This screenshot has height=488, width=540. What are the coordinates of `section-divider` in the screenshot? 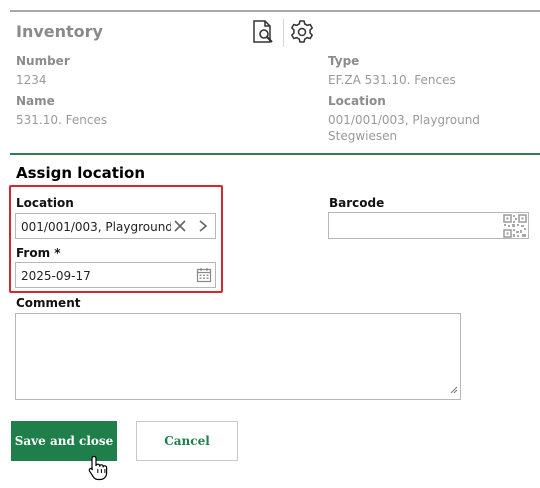 It's located at (275, 154).